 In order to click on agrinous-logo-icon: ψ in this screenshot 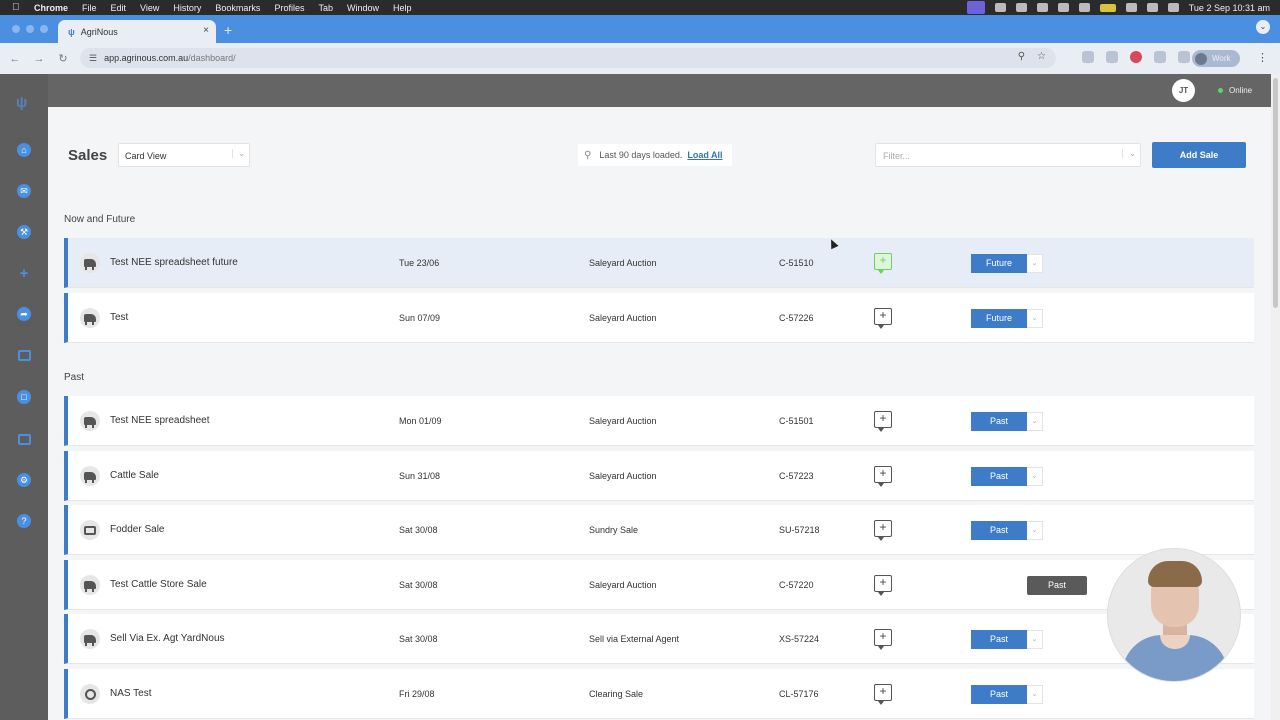, I will do `click(21, 102)`.